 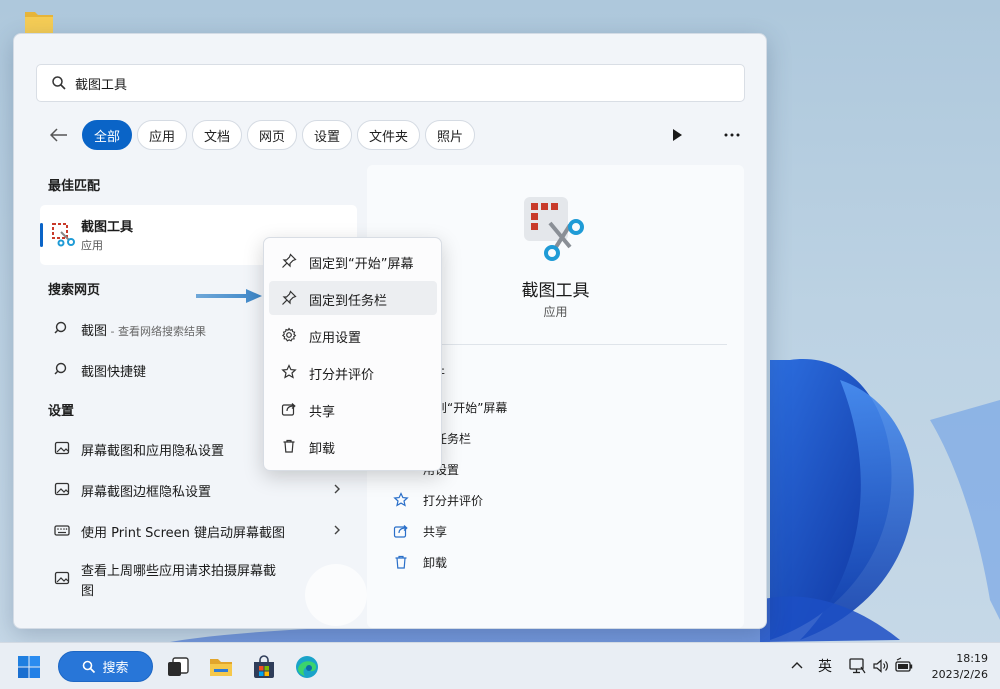 I want to click on detail-action-label: 共享, so click(x=435, y=532).